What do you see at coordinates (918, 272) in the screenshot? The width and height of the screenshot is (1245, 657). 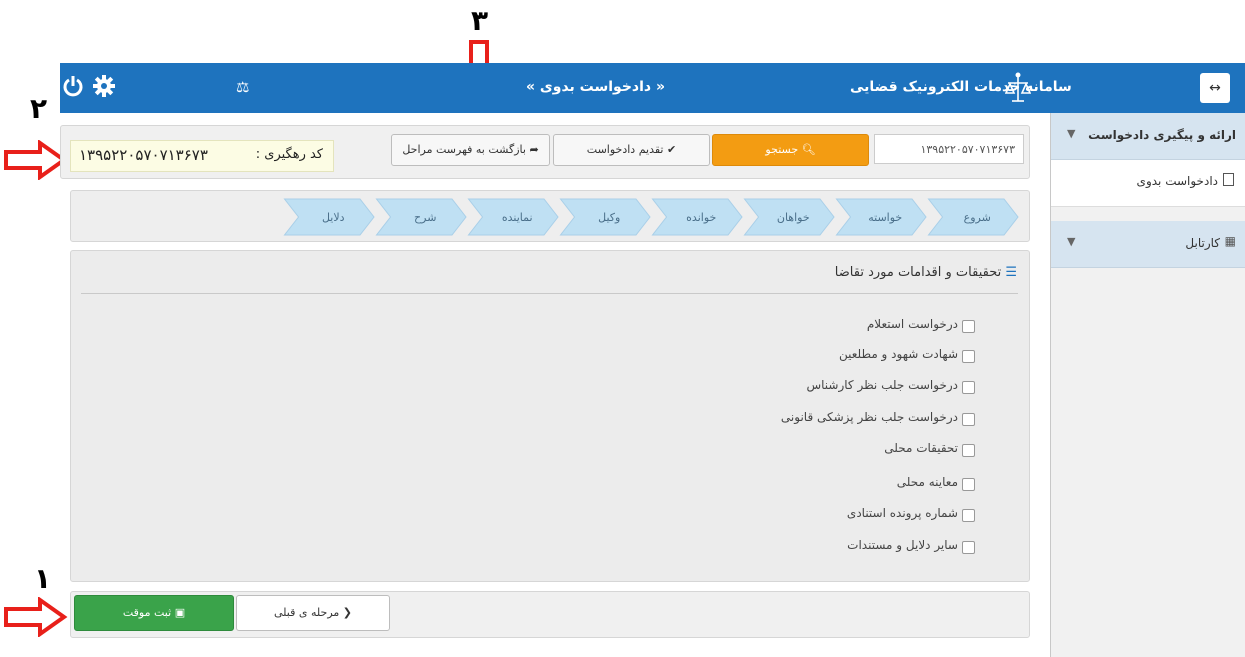 I see `section-title-text: تحقیقات و اقدامات مورد تقاضا` at bounding box center [918, 272].